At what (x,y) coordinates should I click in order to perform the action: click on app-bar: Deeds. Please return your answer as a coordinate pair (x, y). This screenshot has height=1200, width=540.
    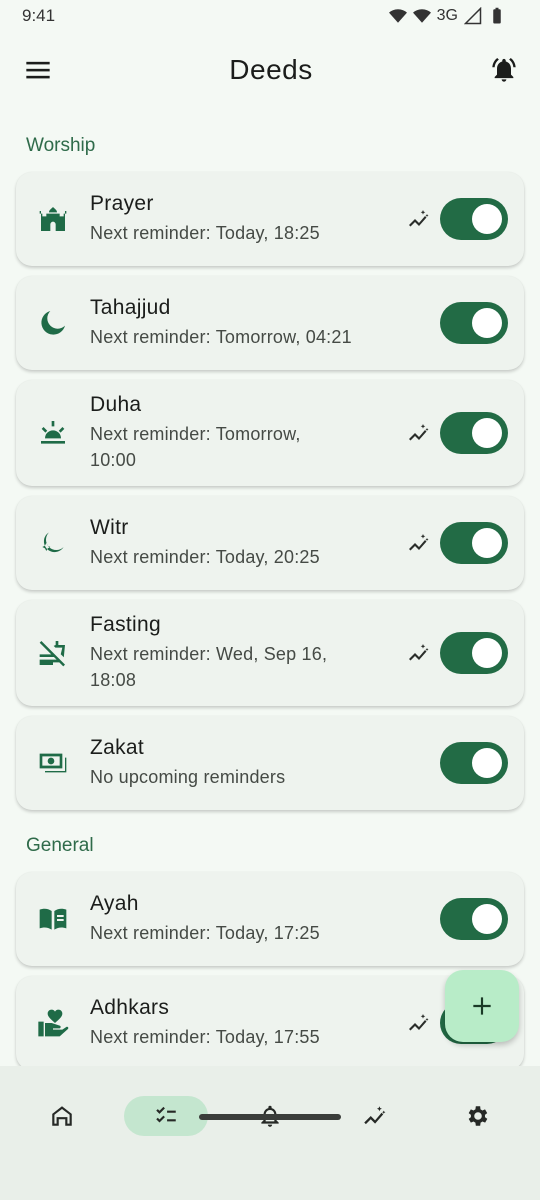
    Looking at the image, I should click on (270, 70).